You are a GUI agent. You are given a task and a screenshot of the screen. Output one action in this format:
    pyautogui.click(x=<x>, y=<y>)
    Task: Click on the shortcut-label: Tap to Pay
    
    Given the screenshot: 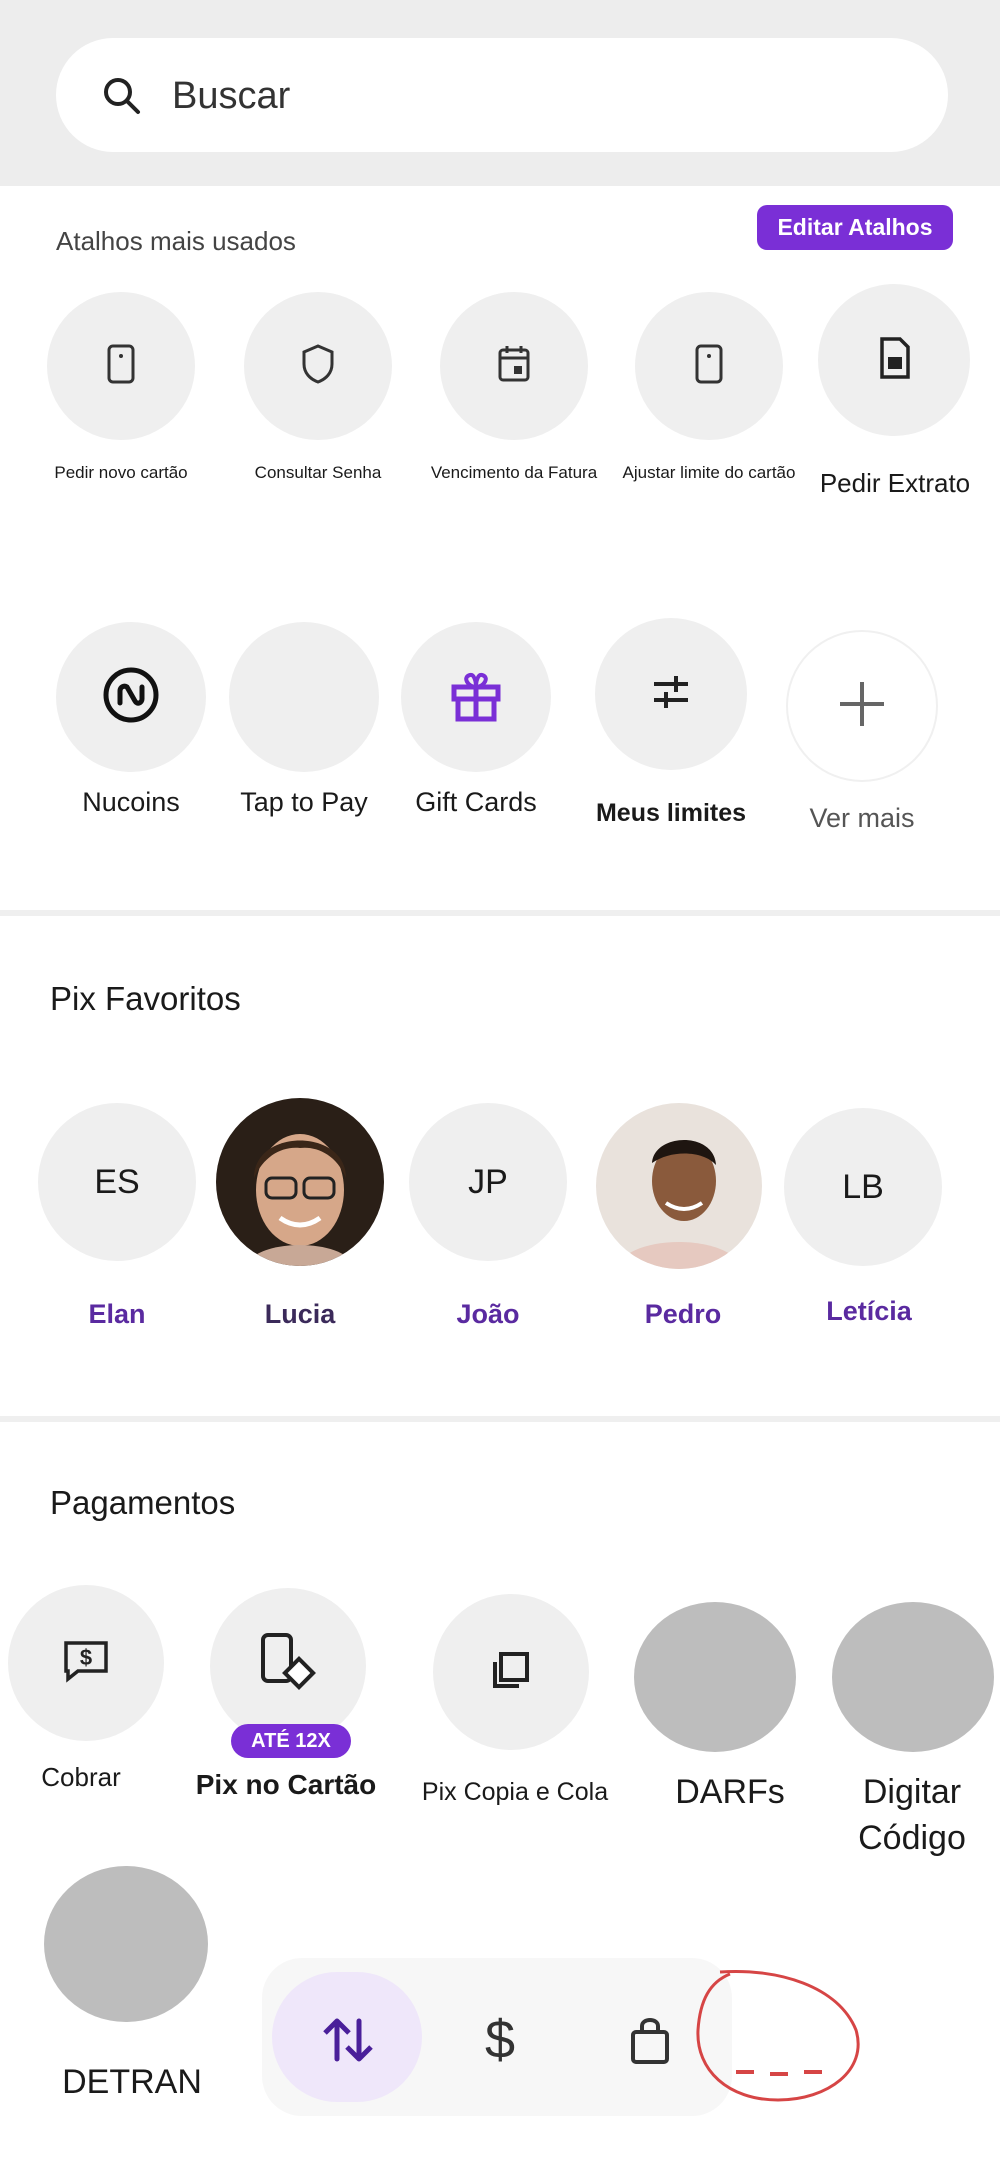 What is the action you would take?
    pyautogui.click(x=304, y=802)
    